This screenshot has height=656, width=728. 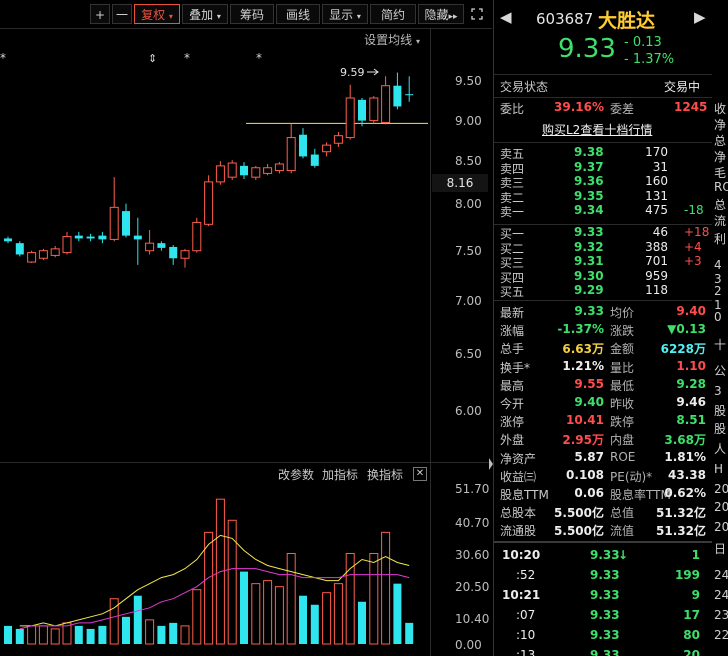 What do you see at coordinates (603, 597) in the screenshot?
I see `tick-row: 10:21 9.33 9` at bounding box center [603, 597].